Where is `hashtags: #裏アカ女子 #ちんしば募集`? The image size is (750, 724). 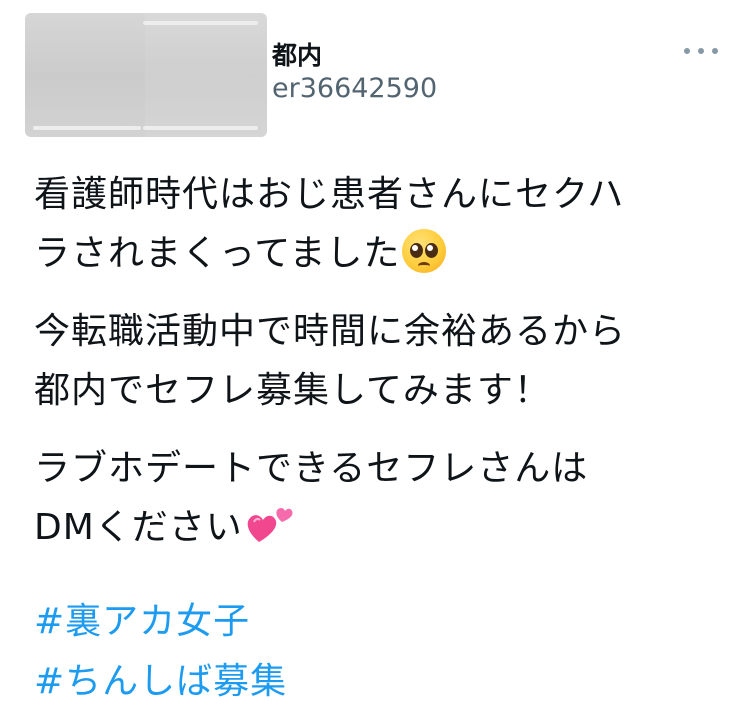 hashtags: #裏アカ女子 #ちんしば募集 is located at coordinates (160, 652).